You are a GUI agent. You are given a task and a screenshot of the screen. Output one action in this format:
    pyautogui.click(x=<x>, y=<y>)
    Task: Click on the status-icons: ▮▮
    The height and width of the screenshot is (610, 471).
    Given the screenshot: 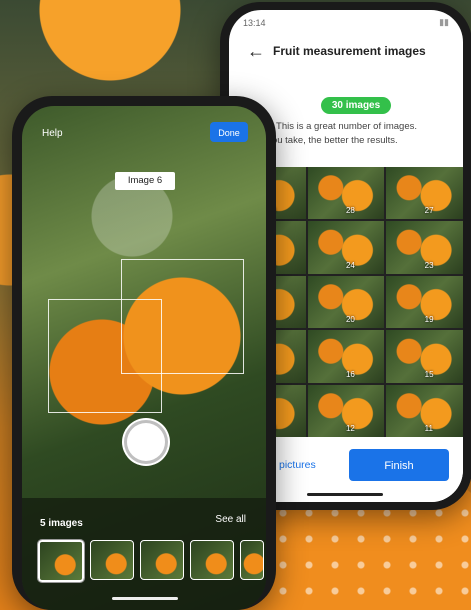 What is the action you would take?
    pyautogui.click(x=444, y=22)
    